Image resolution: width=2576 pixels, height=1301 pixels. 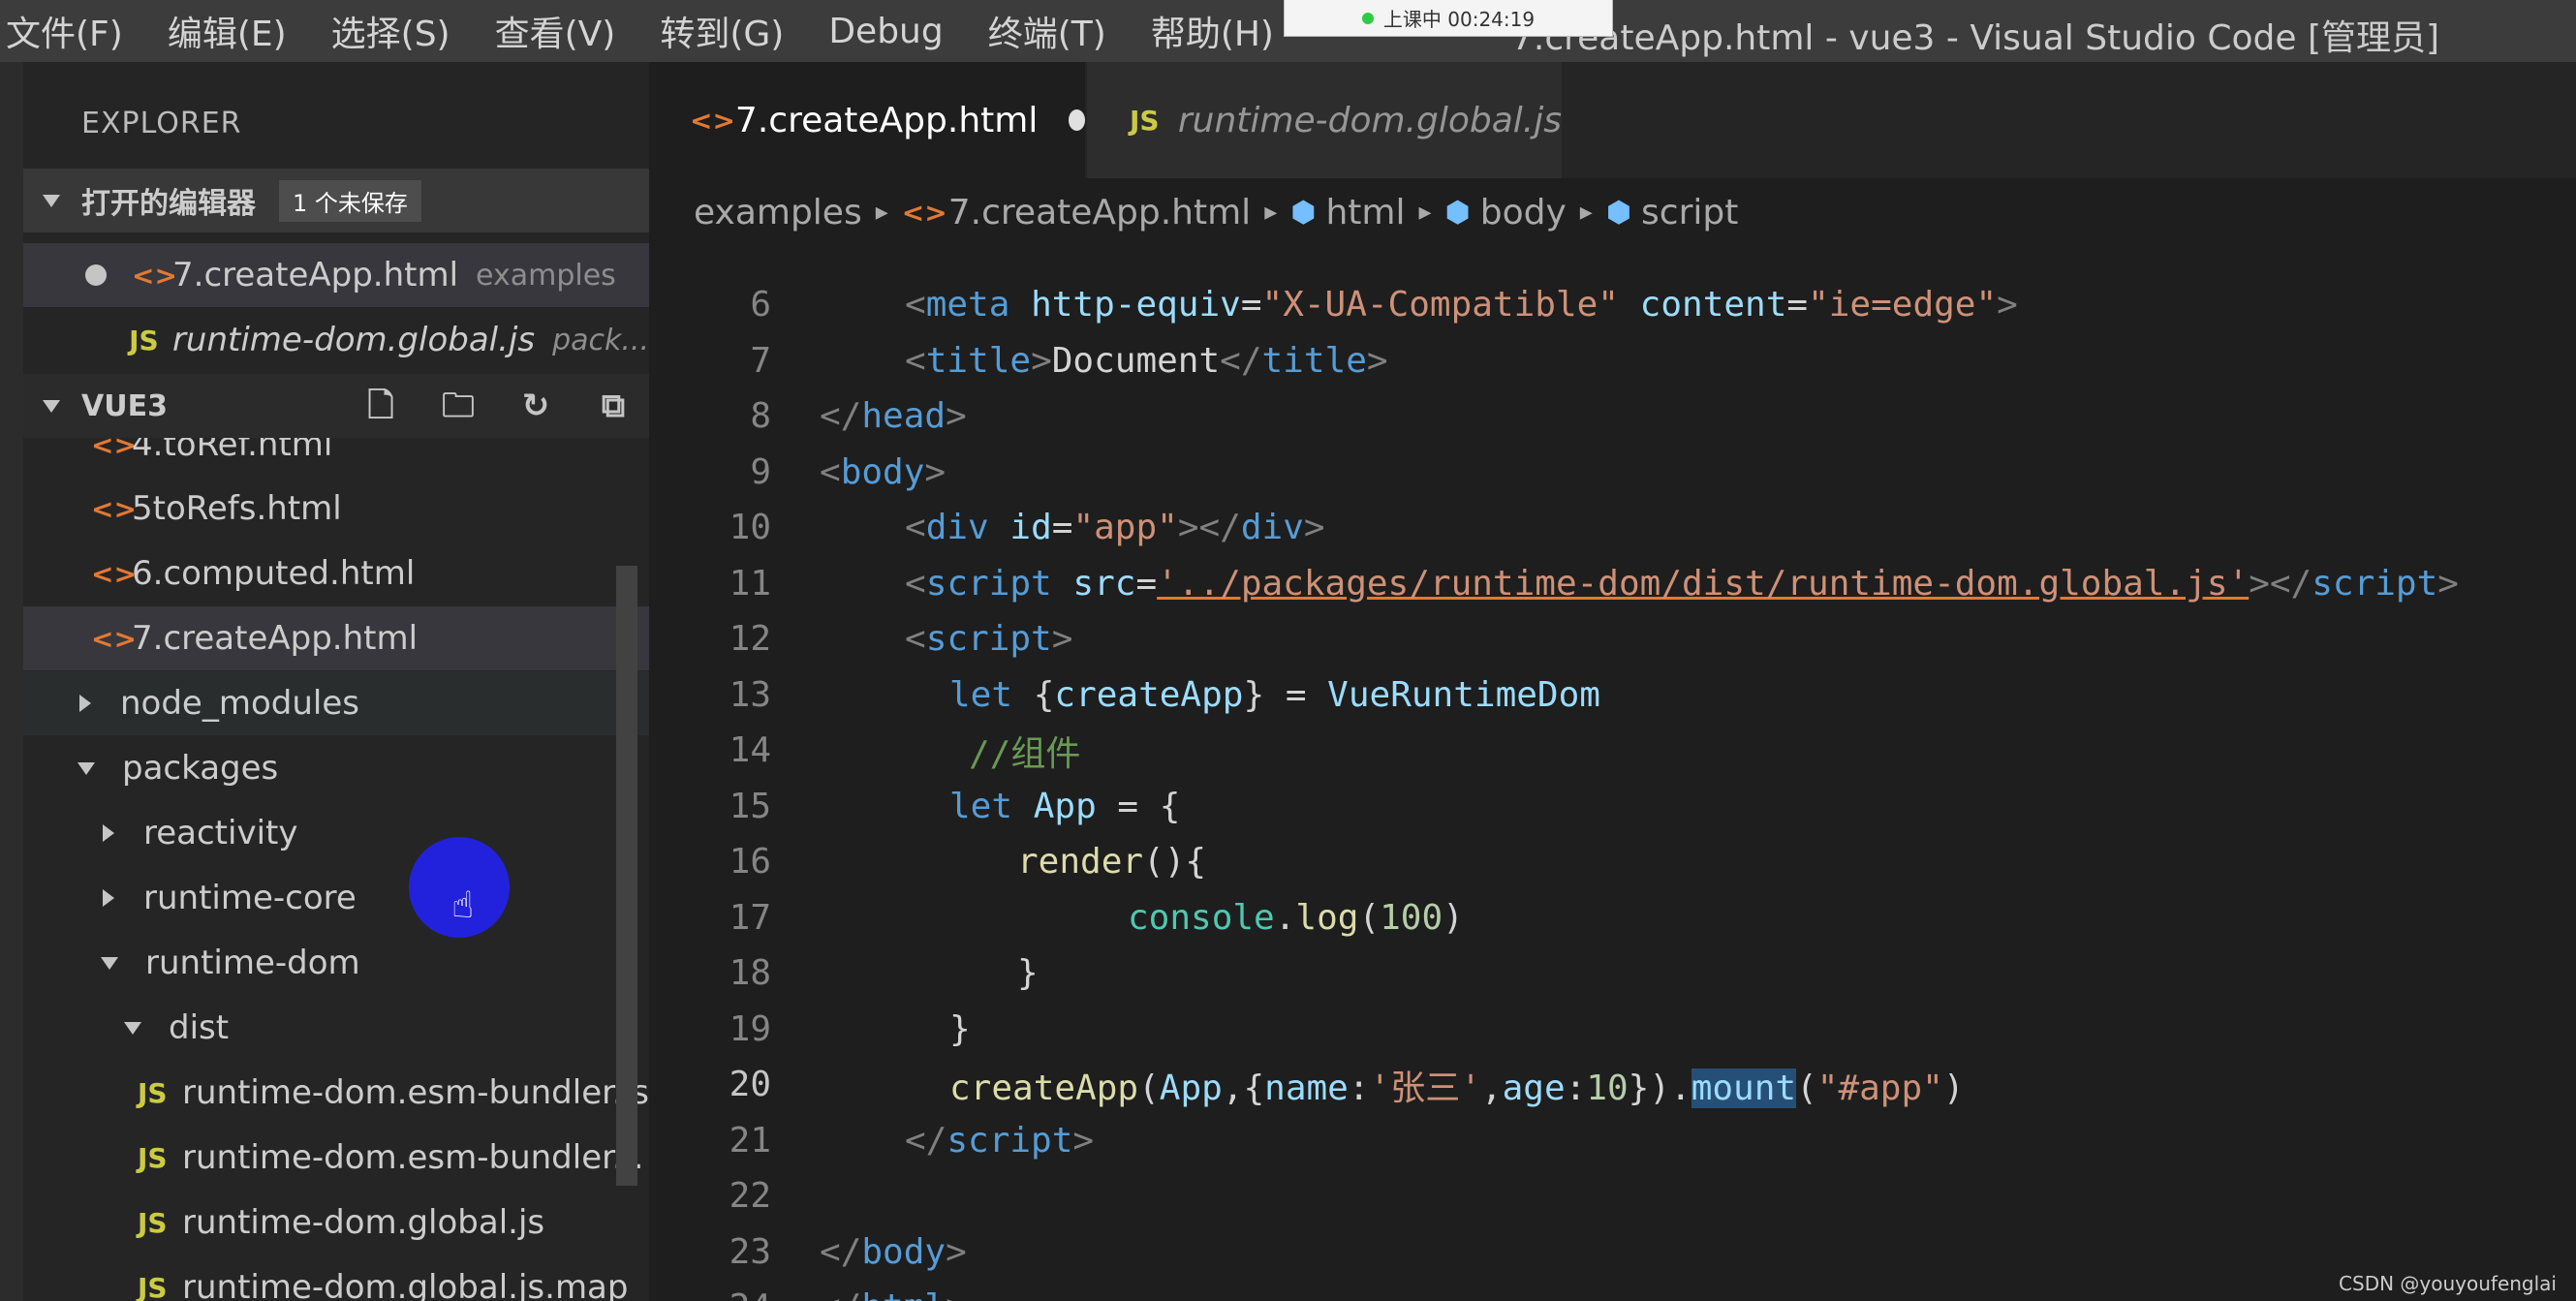 What do you see at coordinates (1523, 212) in the screenshot?
I see `breadcrumb-item: body` at bounding box center [1523, 212].